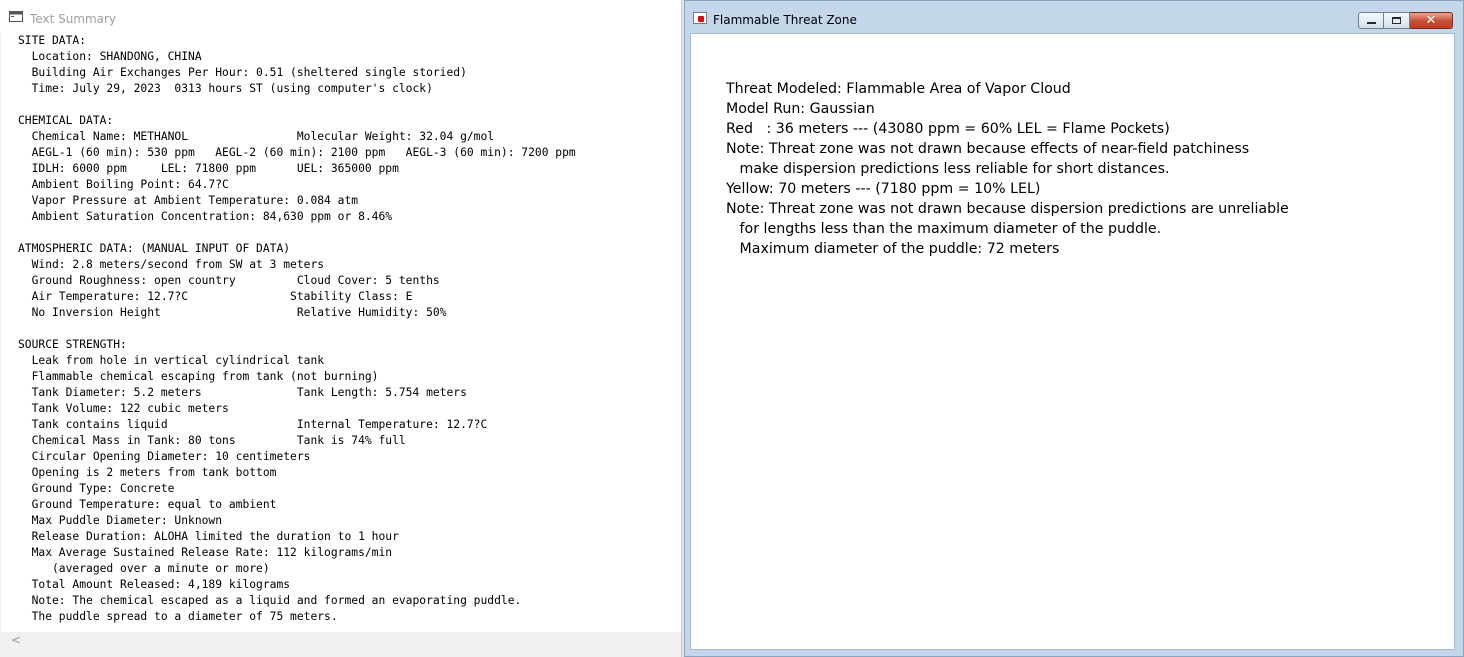 The width and height of the screenshot is (1464, 657). What do you see at coordinates (700, 18) in the screenshot?
I see `threat-window-icon` at bounding box center [700, 18].